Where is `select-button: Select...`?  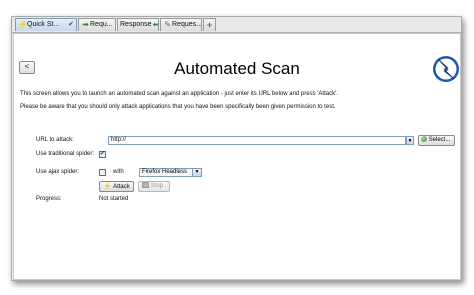
select-button: Select... is located at coordinates (436, 140).